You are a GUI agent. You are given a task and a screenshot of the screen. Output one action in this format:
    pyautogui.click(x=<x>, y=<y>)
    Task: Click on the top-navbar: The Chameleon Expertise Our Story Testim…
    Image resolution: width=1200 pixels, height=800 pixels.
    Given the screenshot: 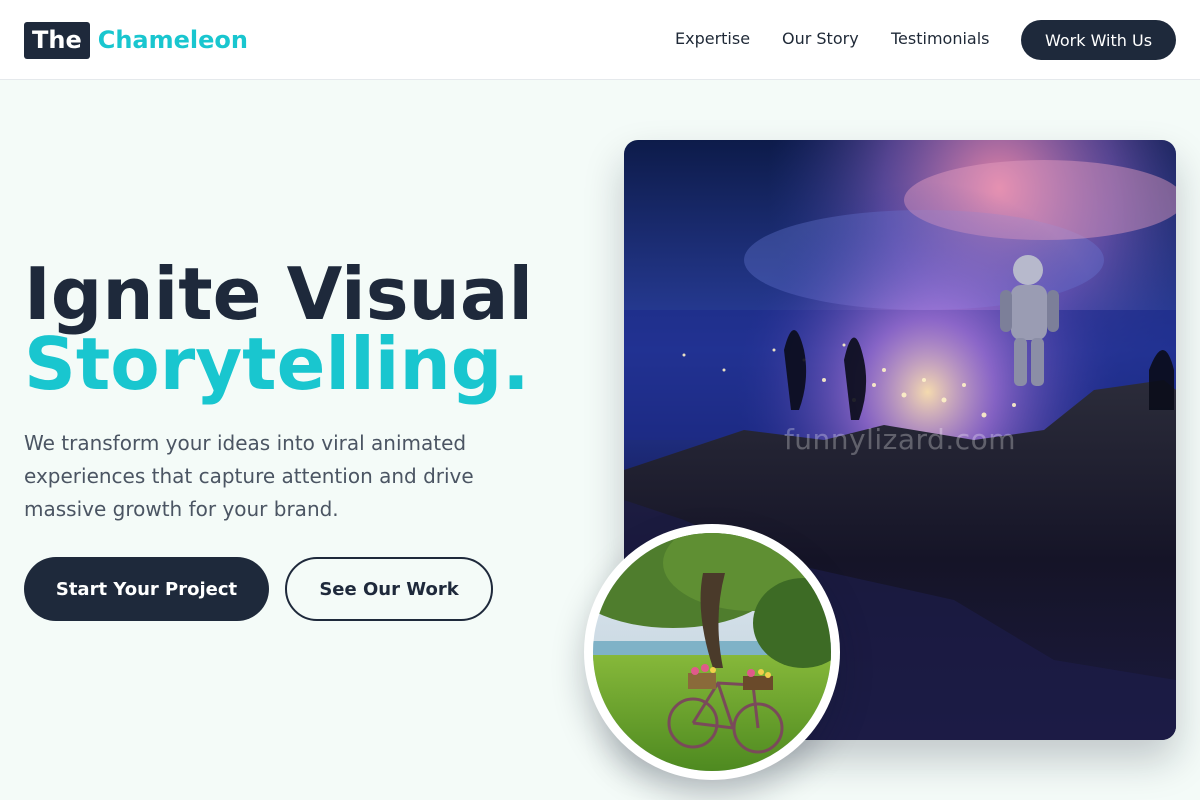 What is the action you would take?
    pyautogui.click(x=600, y=40)
    